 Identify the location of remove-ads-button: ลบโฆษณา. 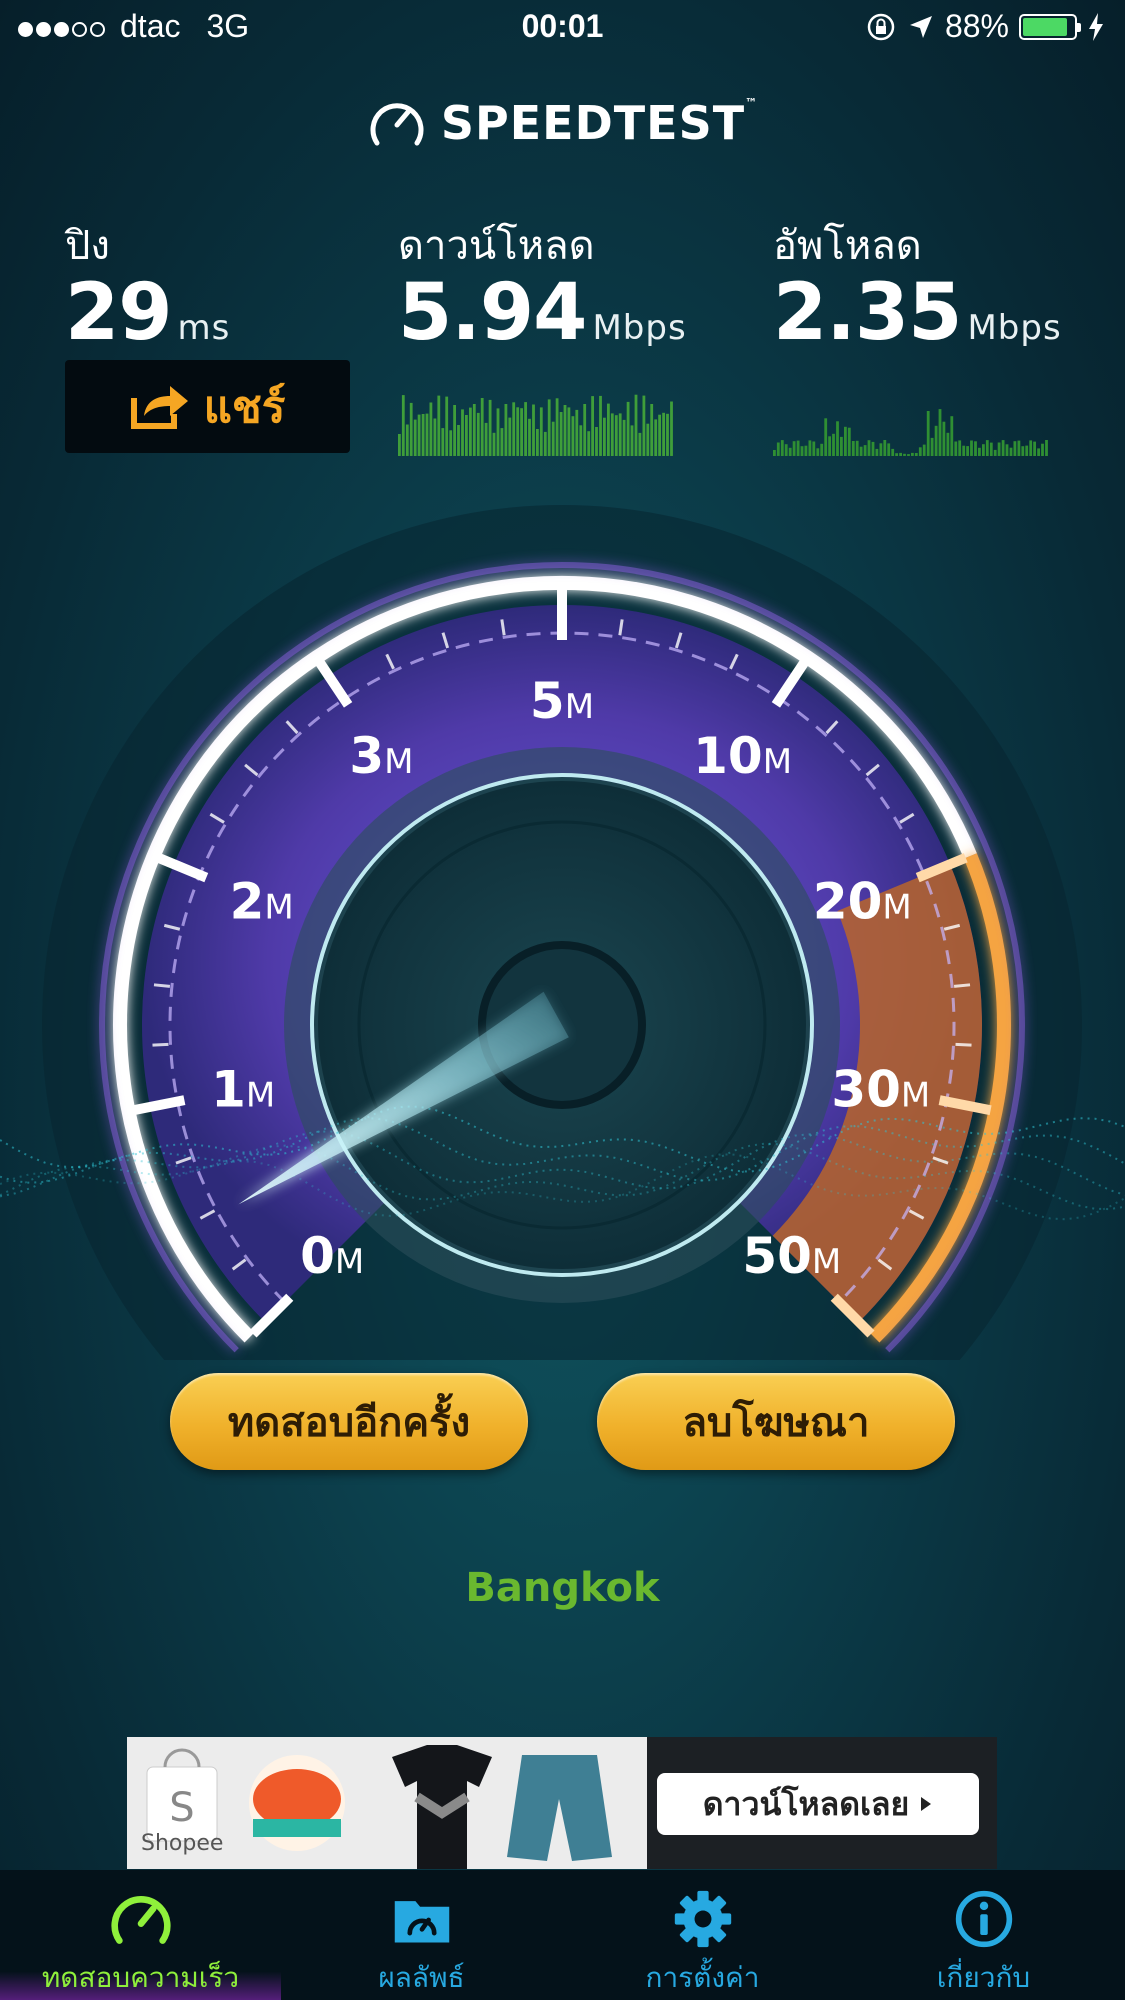
(776, 1421).